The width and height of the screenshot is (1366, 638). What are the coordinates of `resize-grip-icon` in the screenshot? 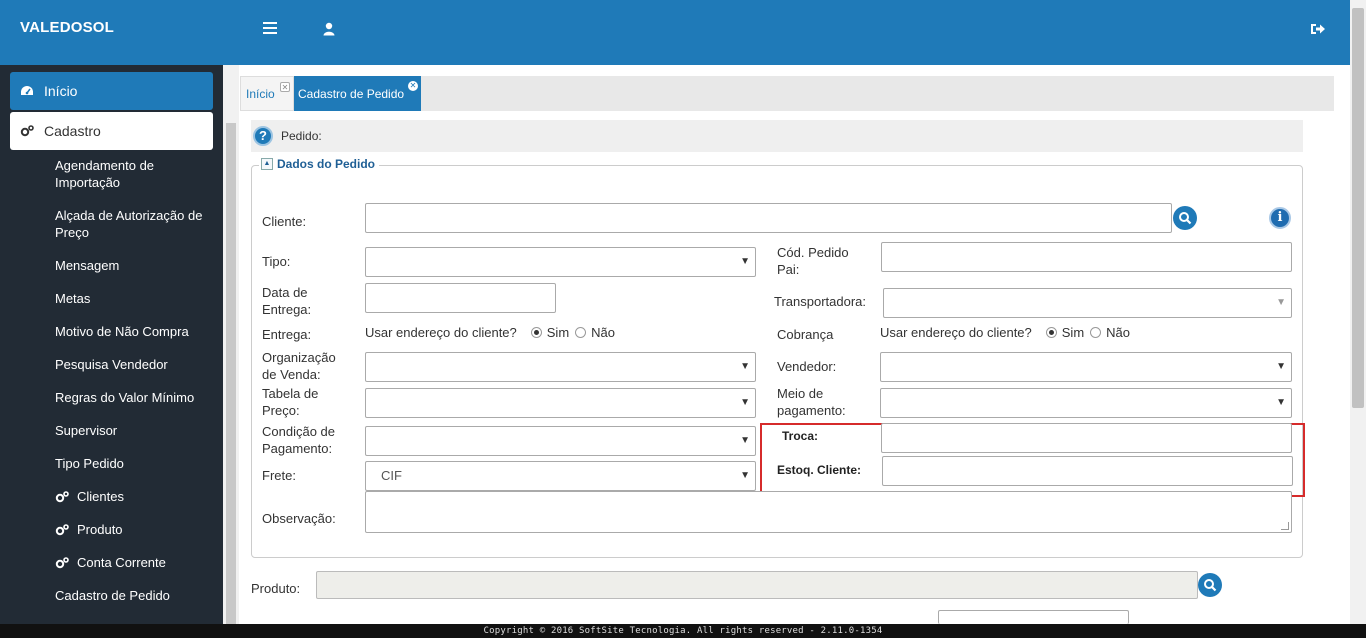 It's located at (1285, 526).